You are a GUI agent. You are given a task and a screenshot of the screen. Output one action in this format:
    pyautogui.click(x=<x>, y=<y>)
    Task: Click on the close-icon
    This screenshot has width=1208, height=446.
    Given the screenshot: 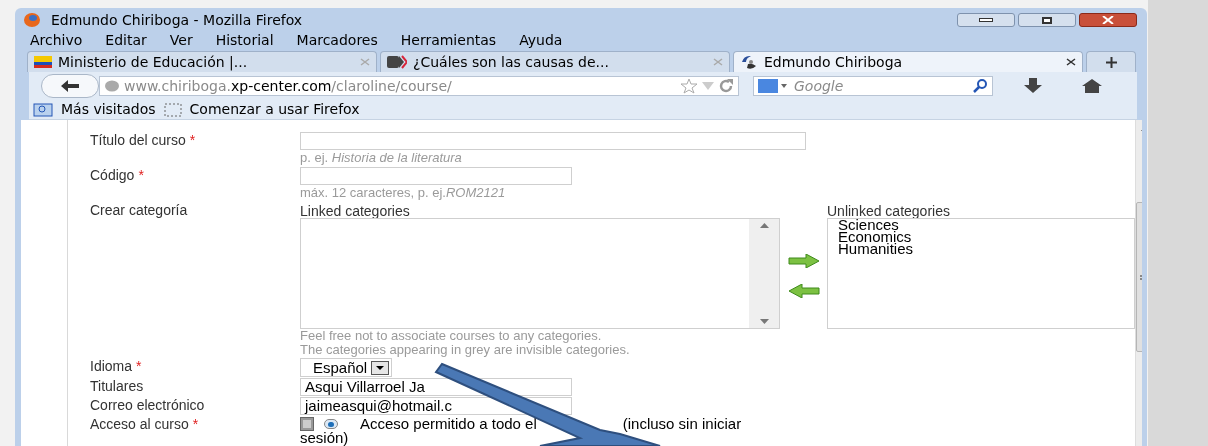 What is the action you would take?
    pyautogui.click(x=1108, y=20)
    